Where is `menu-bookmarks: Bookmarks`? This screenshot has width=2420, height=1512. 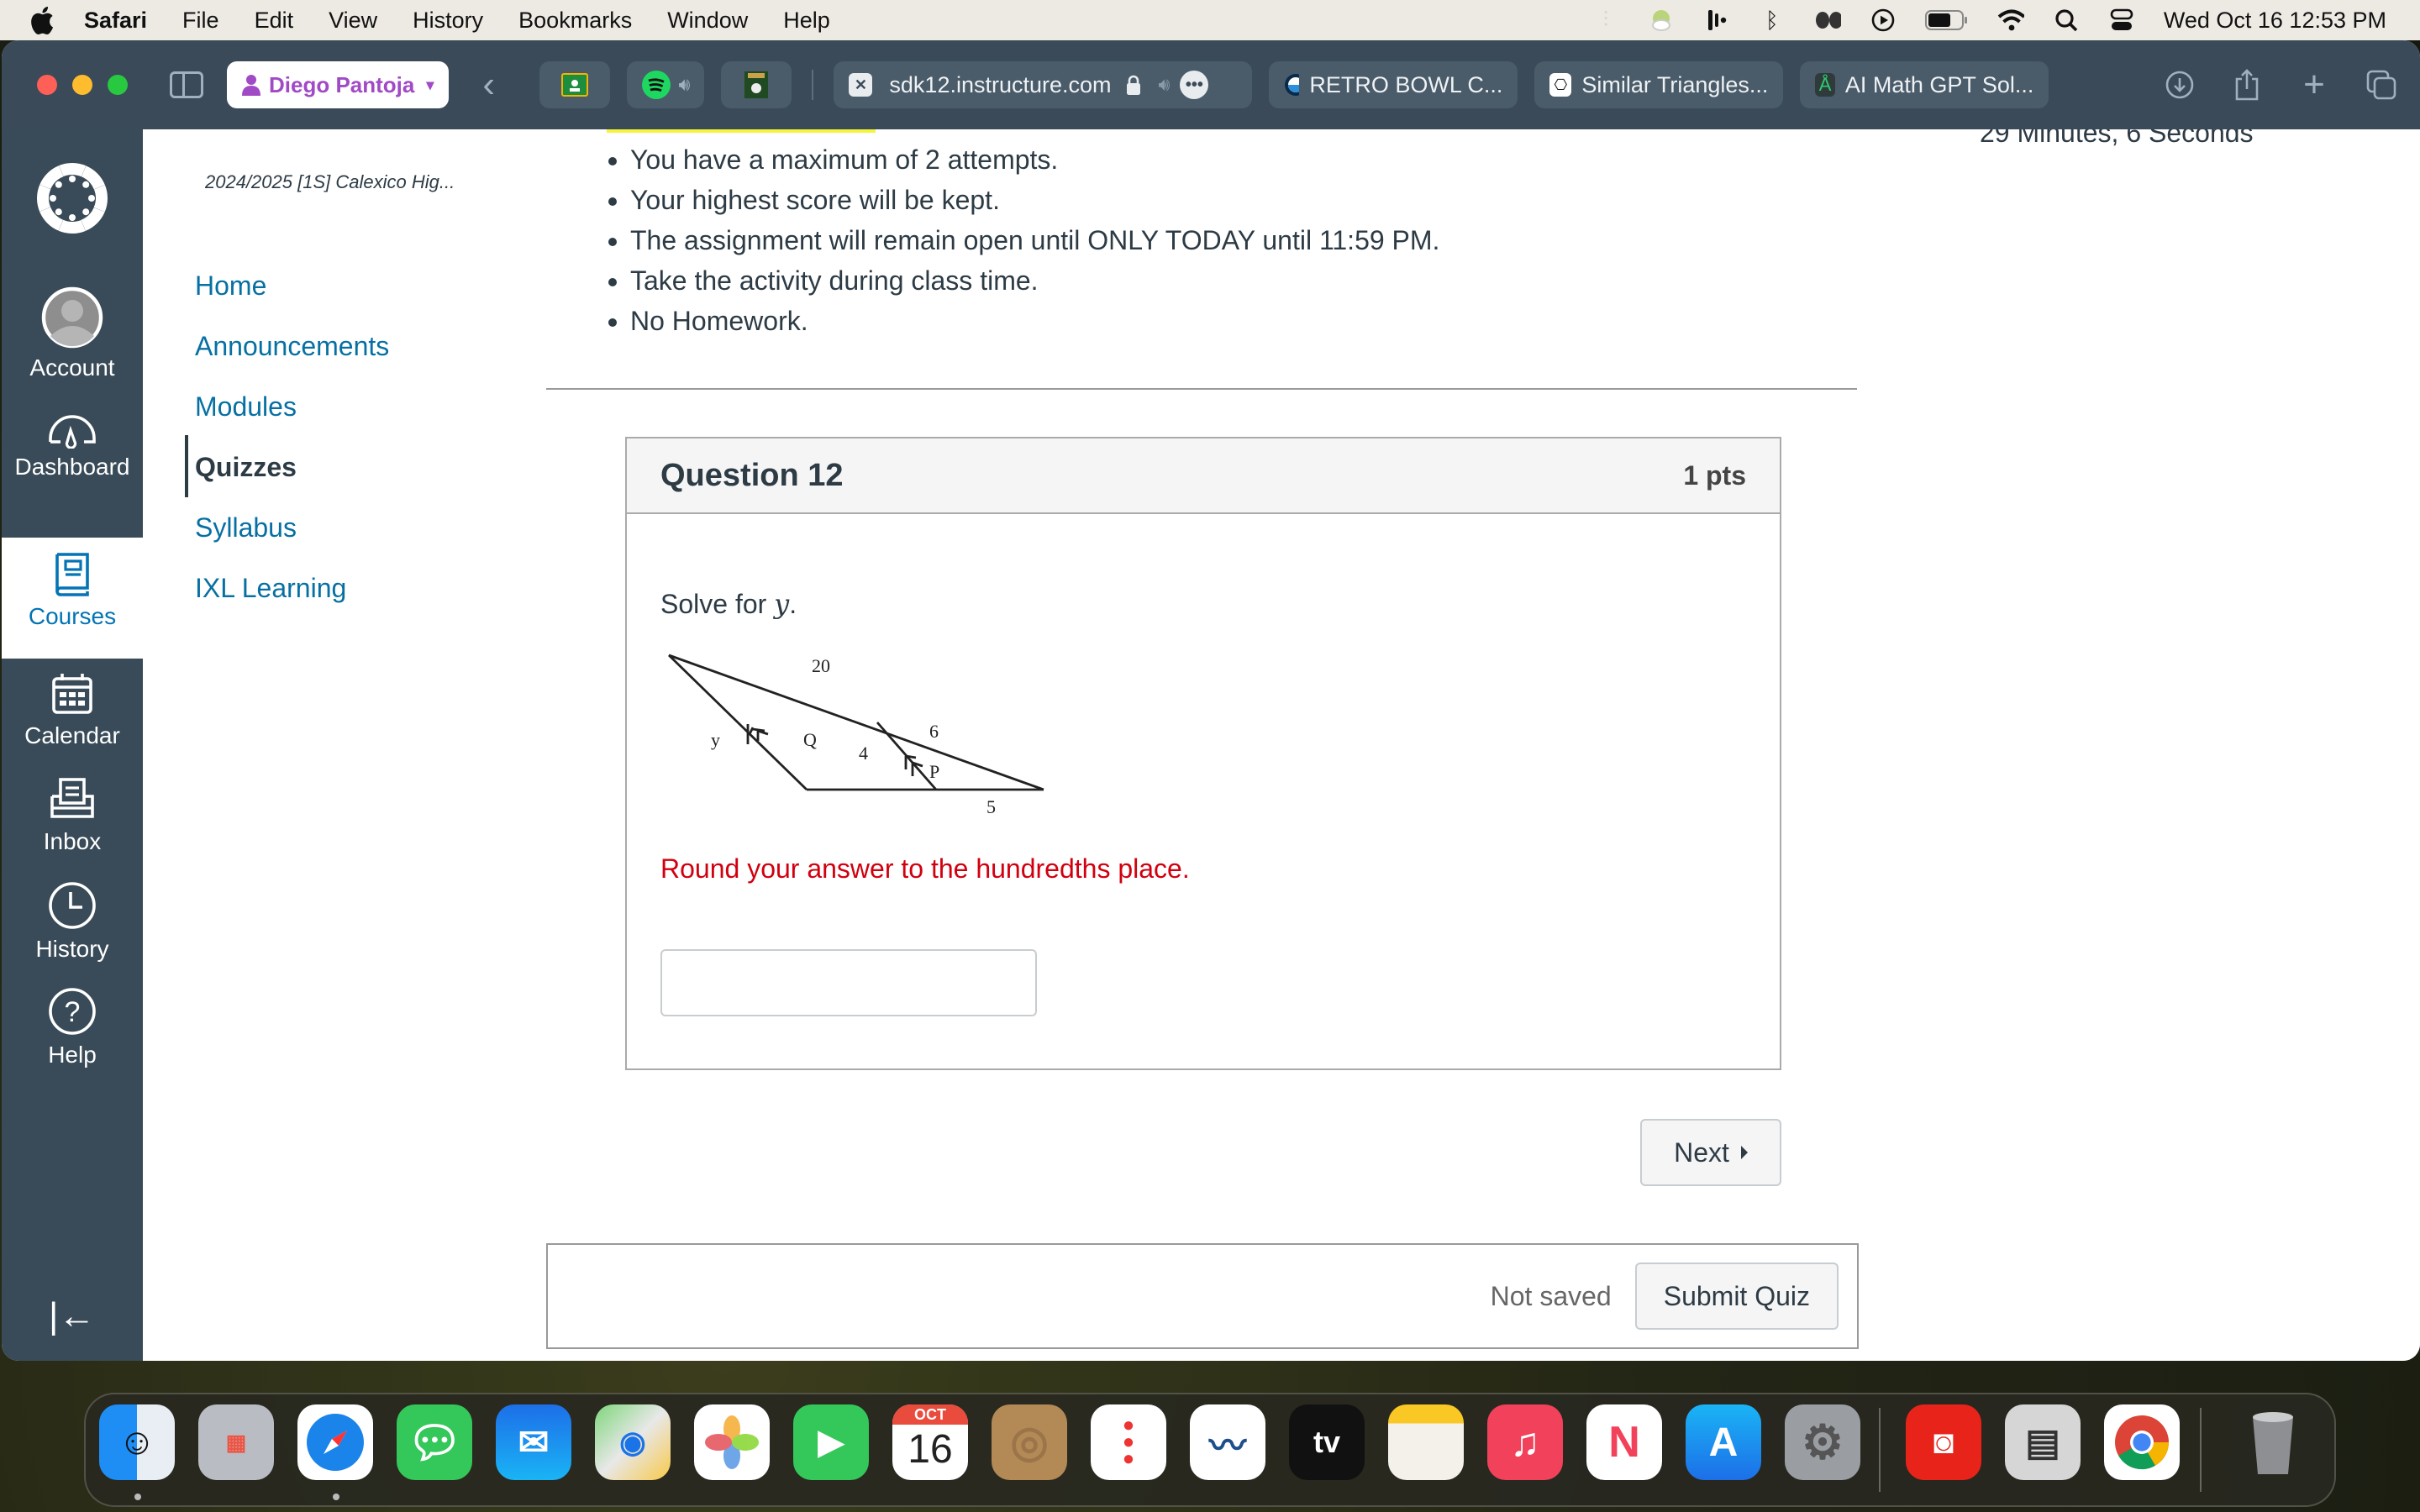 menu-bookmarks: Bookmarks is located at coordinates (575, 21).